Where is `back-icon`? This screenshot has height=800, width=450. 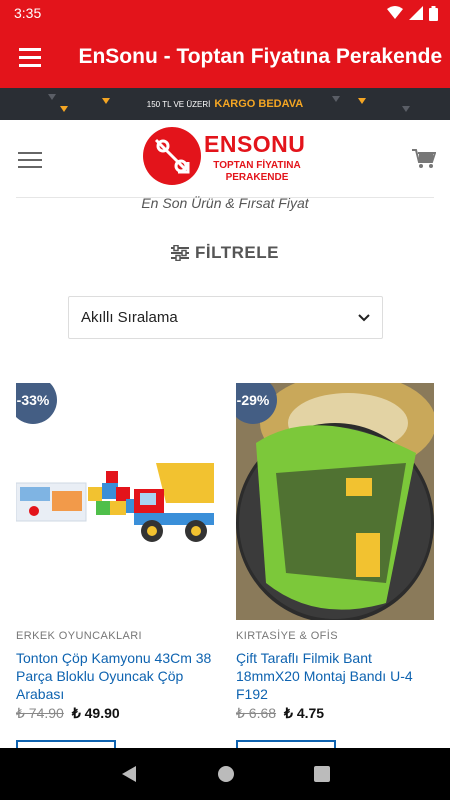
back-icon is located at coordinates (129, 774).